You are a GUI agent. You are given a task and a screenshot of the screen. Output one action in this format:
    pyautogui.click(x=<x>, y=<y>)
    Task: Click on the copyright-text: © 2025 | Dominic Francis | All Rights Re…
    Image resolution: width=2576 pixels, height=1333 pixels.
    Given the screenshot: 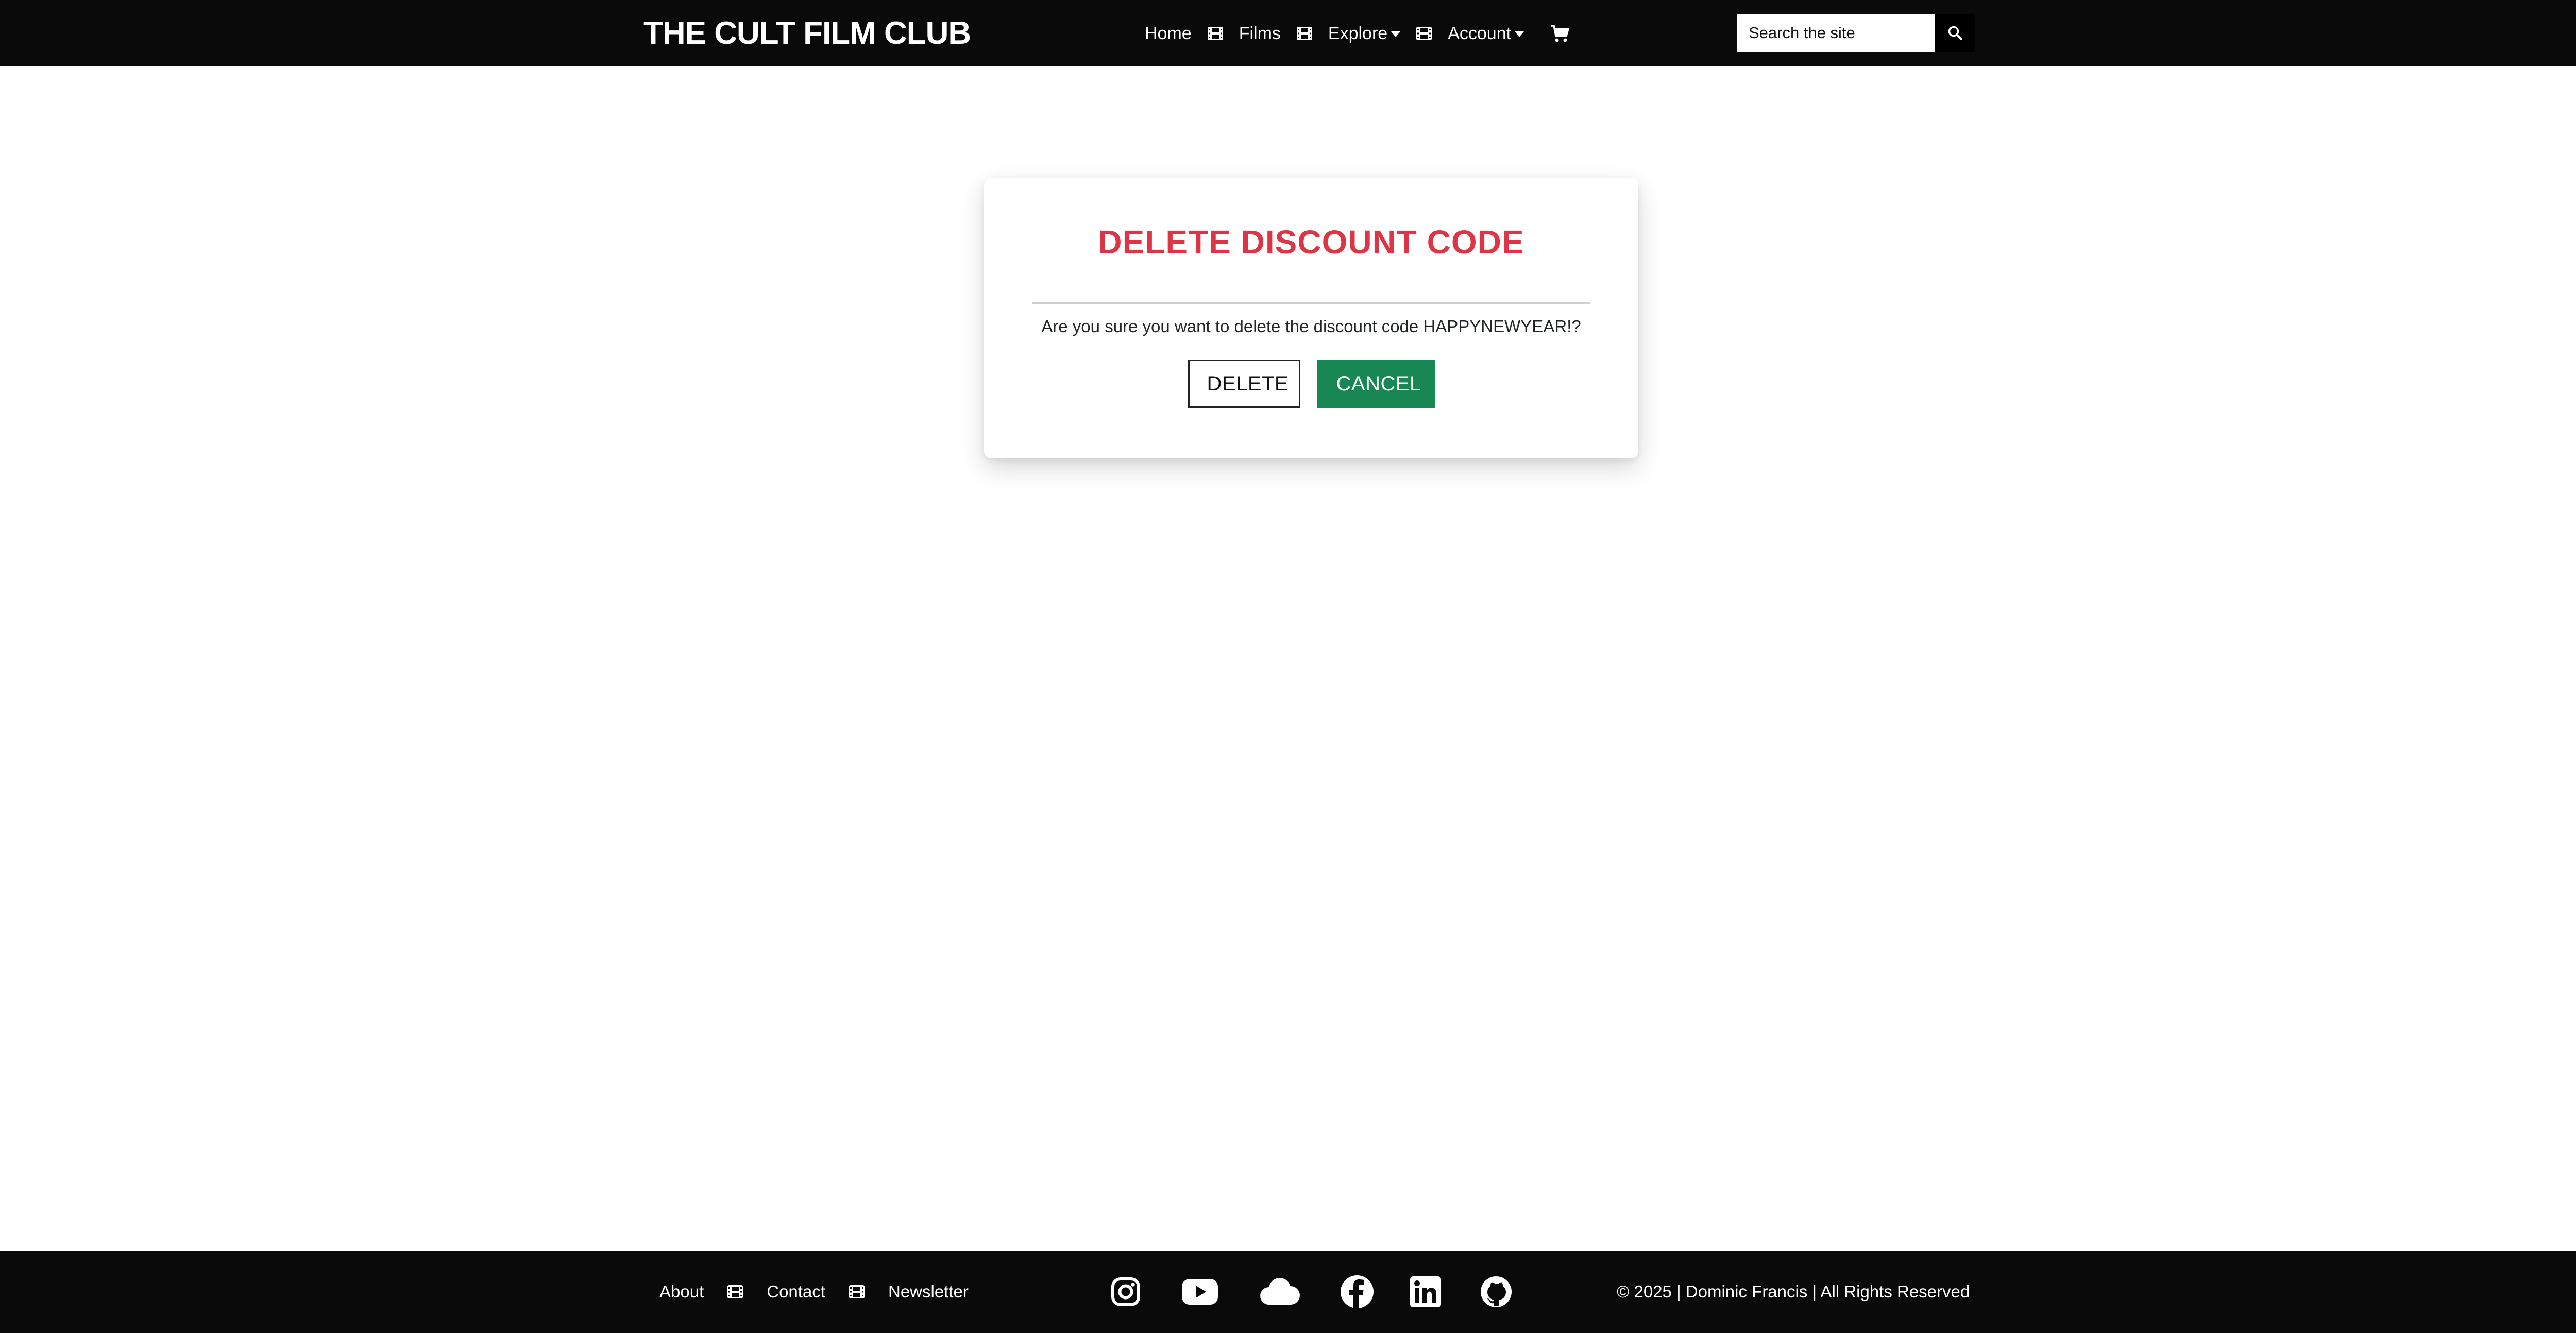 What is the action you would take?
    pyautogui.click(x=1793, y=1291)
    